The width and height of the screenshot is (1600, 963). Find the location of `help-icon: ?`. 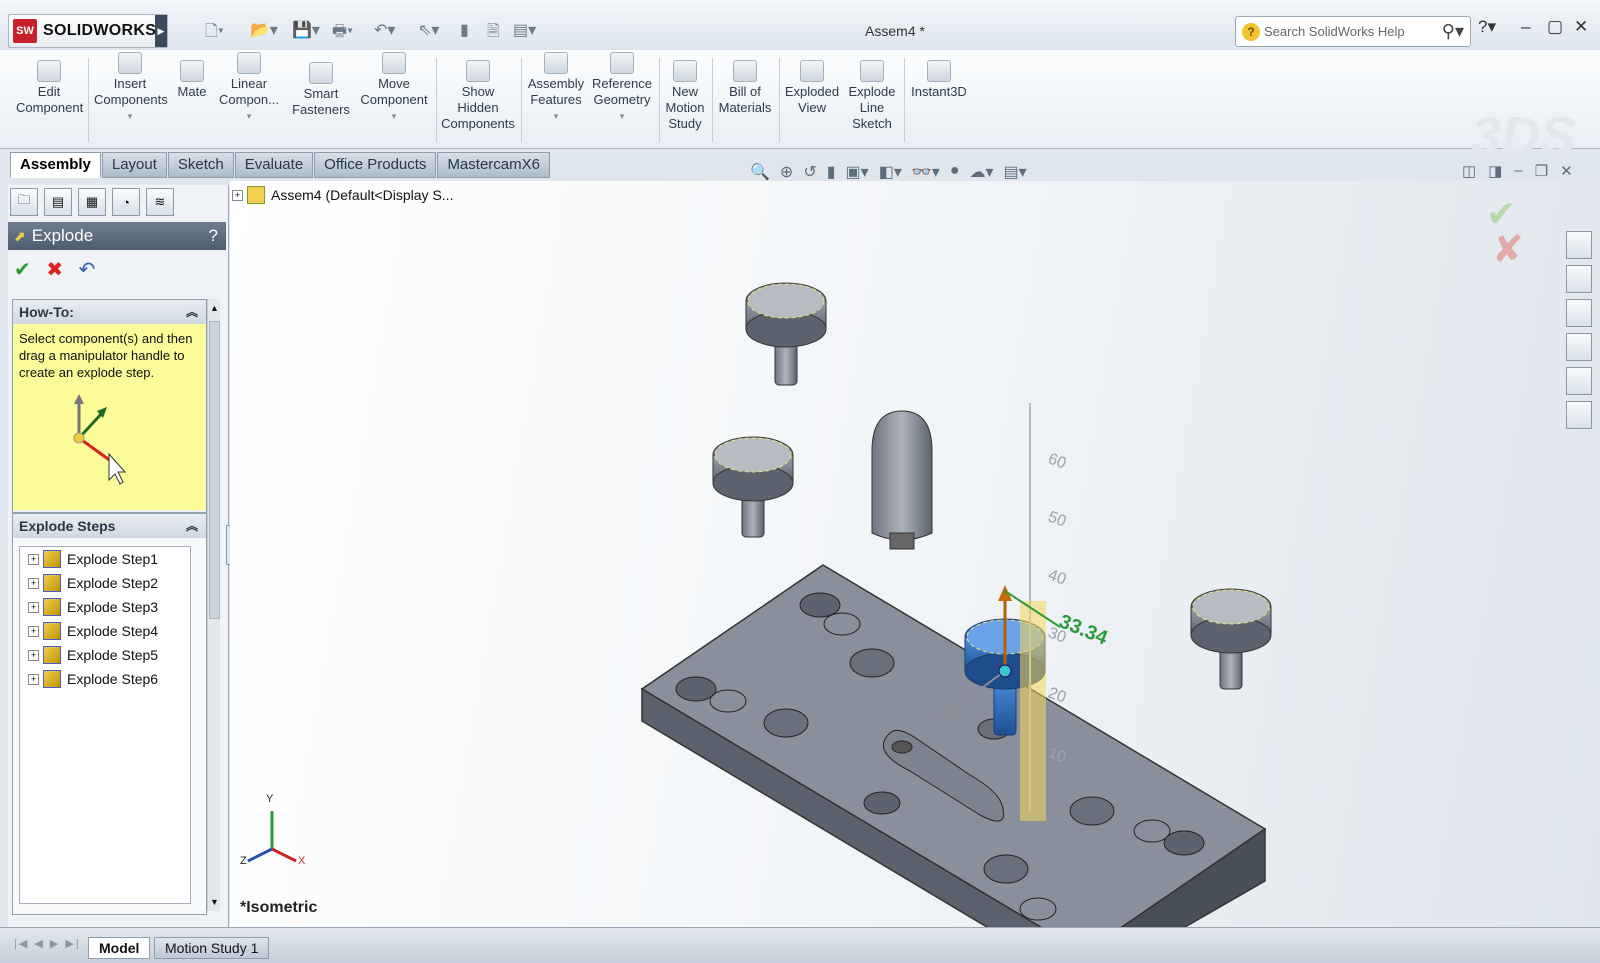

help-icon: ? is located at coordinates (213, 236).